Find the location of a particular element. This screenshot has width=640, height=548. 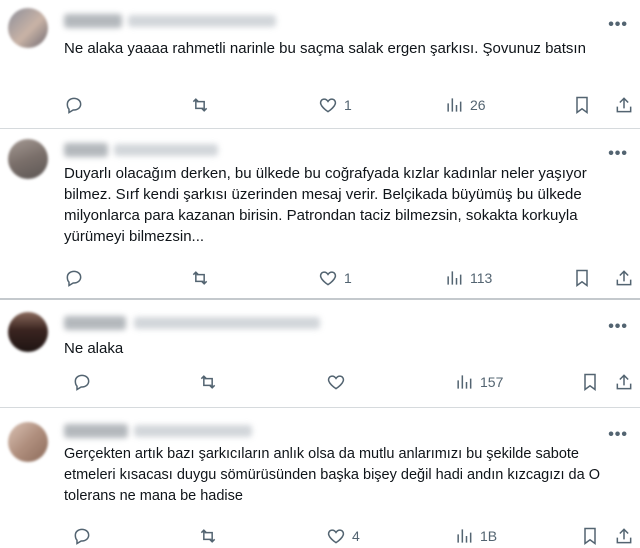

views-count: 157 is located at coordinates (492, 382).